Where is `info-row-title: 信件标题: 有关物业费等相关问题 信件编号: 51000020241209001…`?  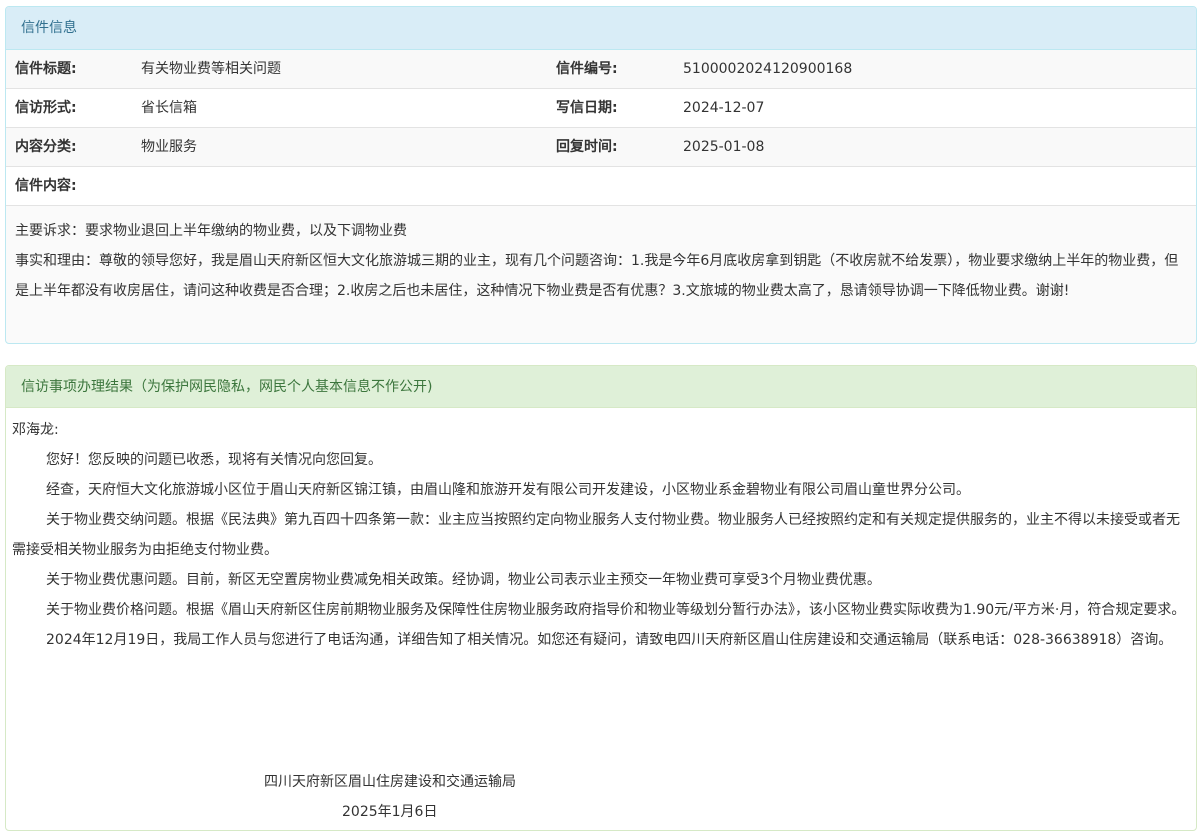
info-row-title: 信件标题: 有关物业费等相关问题 信件编号: 51000020241209001… is located at coordinates (601, 69).